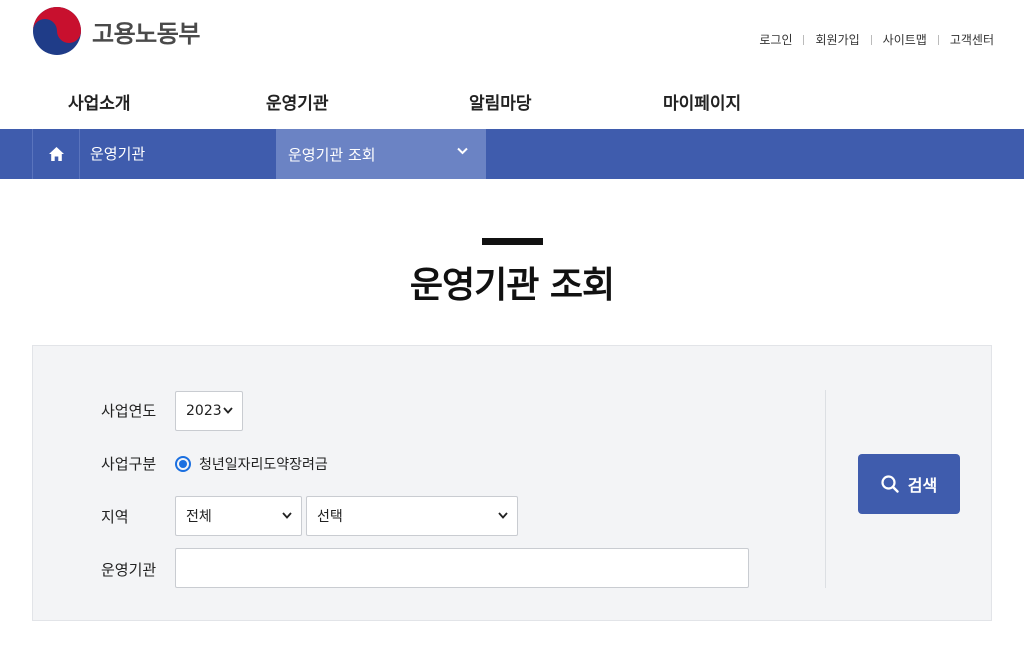 Image resolution: width=1024 pixels, height=654 pixels. Describe the element at coordinates (129, 464) in the screenshot. I see `business-type-label: 사업구분` at that location.